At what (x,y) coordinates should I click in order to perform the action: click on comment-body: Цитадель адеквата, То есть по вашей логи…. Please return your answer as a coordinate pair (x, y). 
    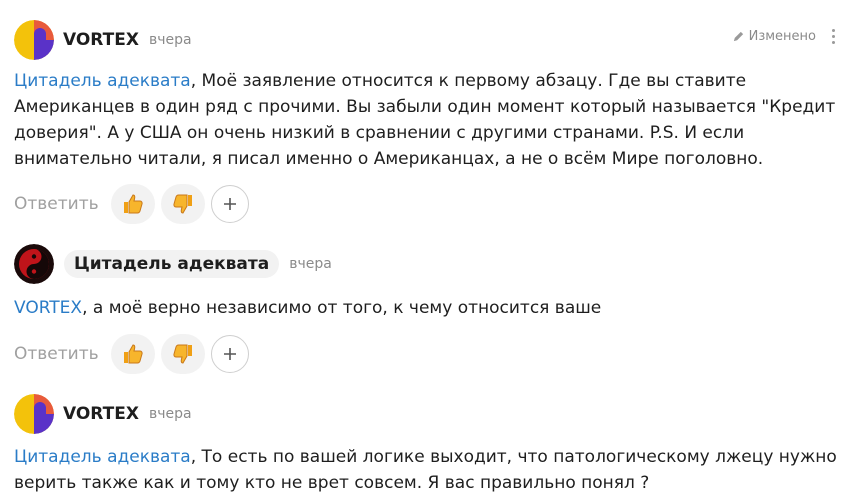
    Looking at the image, I should click on (429, 470).